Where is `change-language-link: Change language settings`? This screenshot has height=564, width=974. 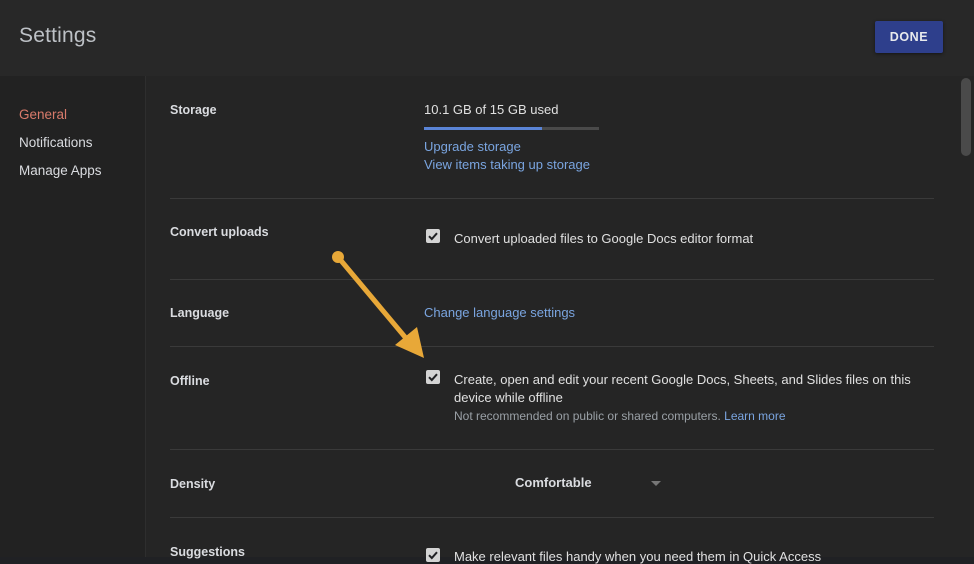
change-language-link: Change language settings is located at coordinates (499, 312).